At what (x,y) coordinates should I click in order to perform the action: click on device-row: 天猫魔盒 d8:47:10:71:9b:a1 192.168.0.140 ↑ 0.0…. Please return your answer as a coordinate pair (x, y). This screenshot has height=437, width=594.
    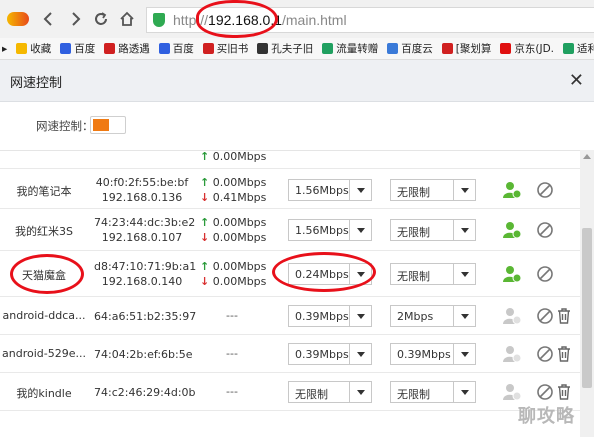
    Looking at the image, I should click on (290, 274).